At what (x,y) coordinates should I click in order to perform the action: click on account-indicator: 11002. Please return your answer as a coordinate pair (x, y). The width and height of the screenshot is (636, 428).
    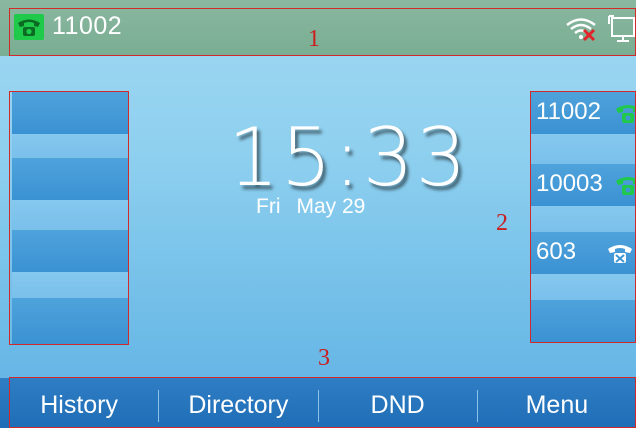
    Looking at the image, I should click on (68, 26).